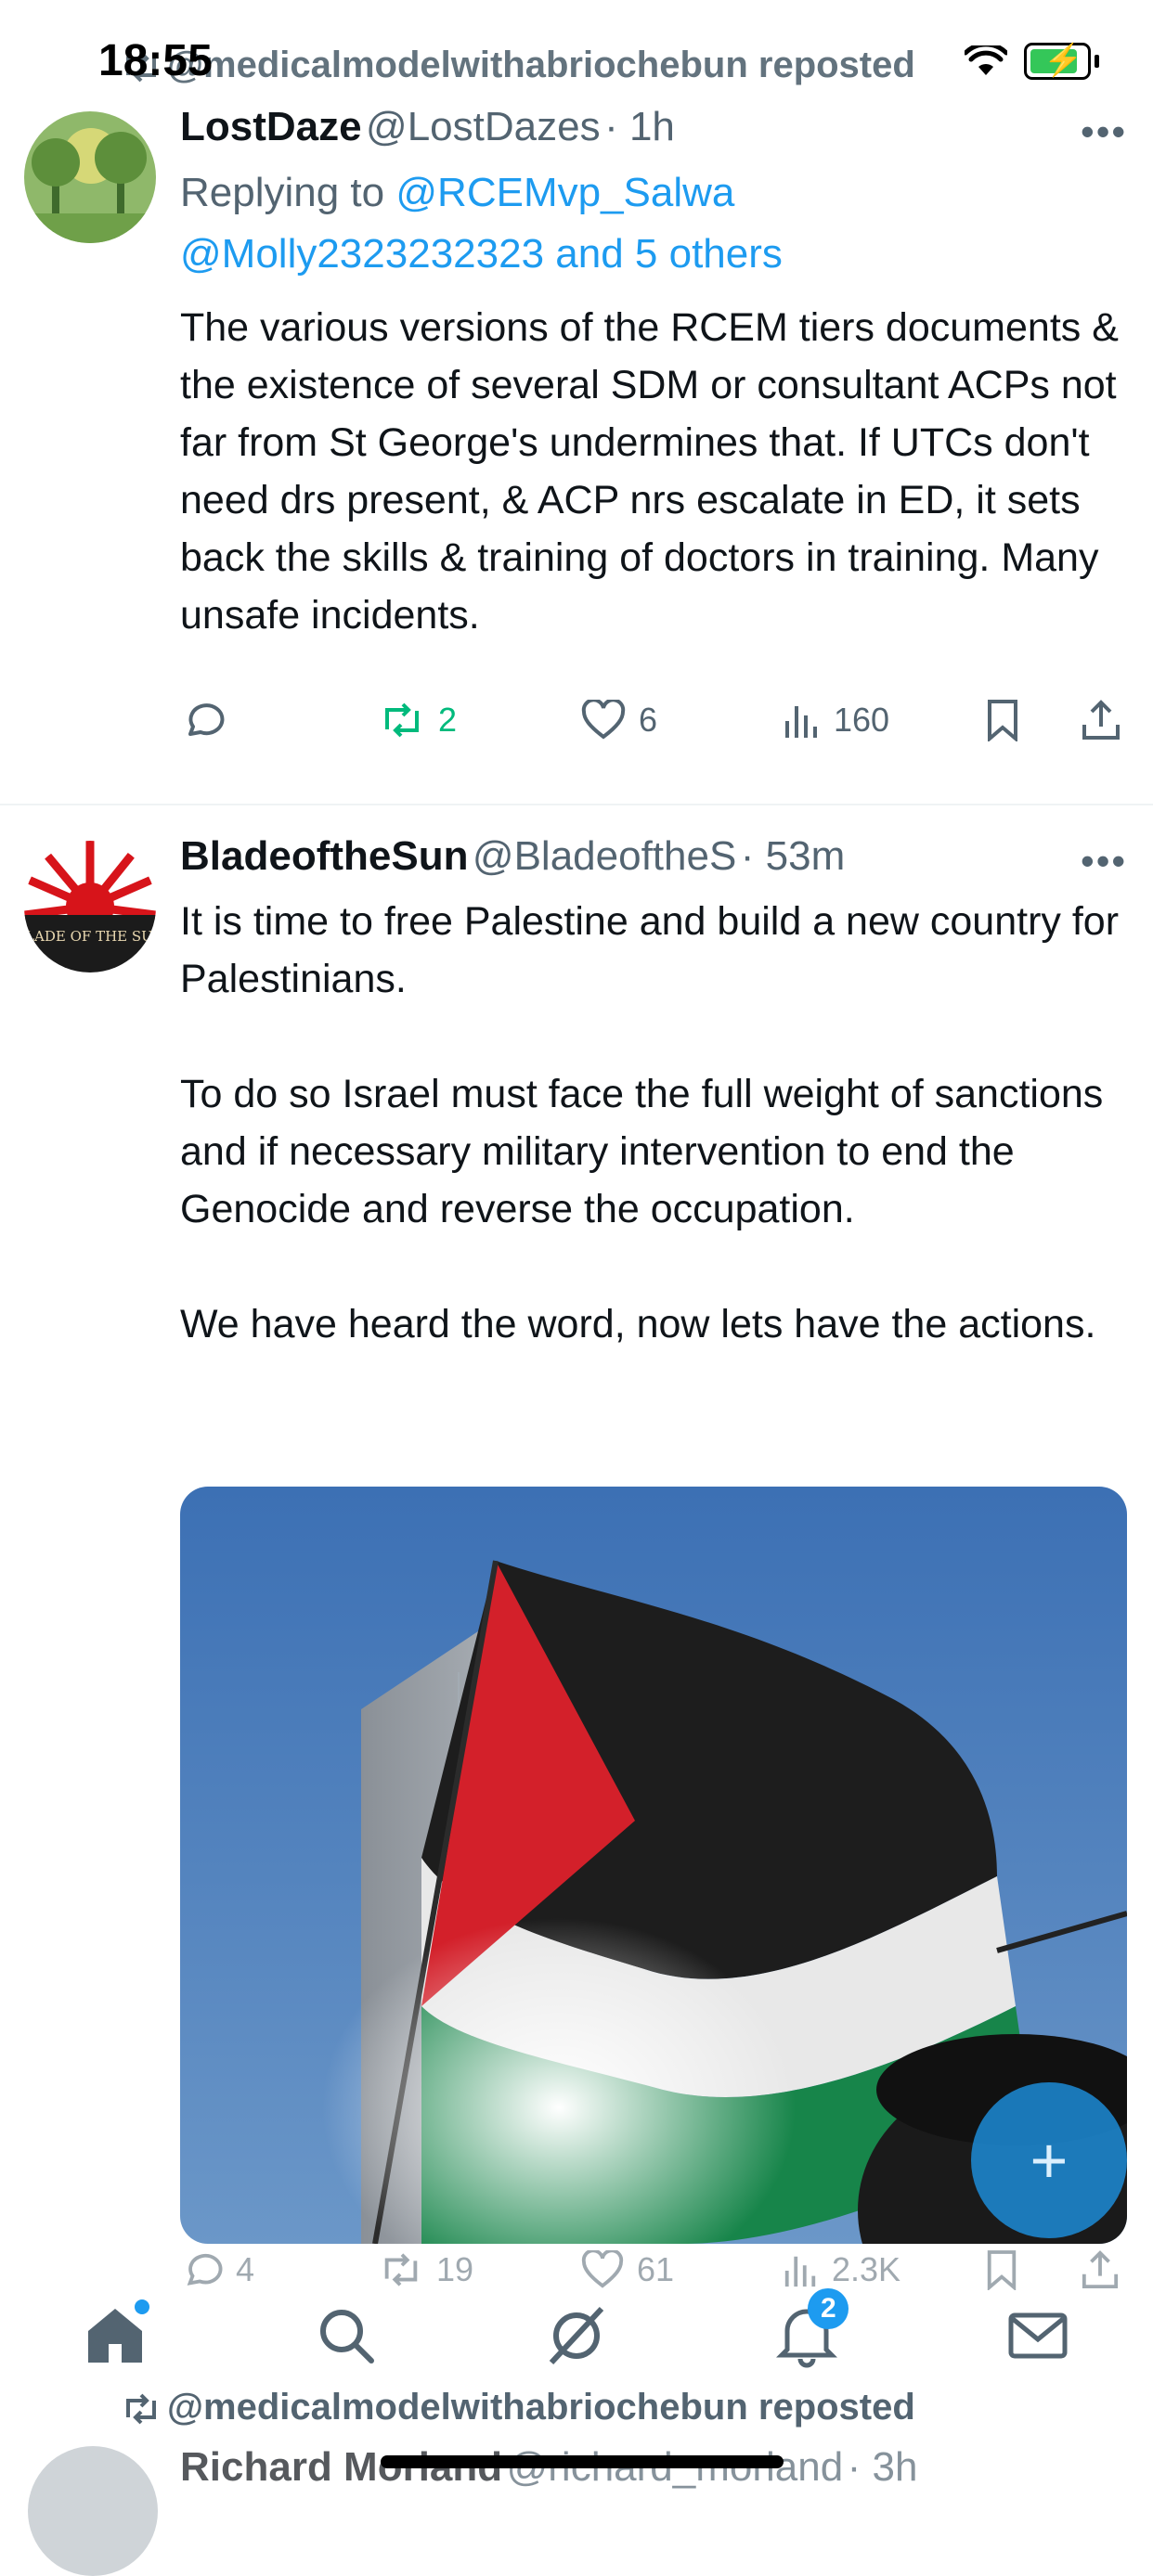 The width and height of the screenshot is (1153, 2576). I want to click on tweet-time: · 3h, so click(882, 2467).